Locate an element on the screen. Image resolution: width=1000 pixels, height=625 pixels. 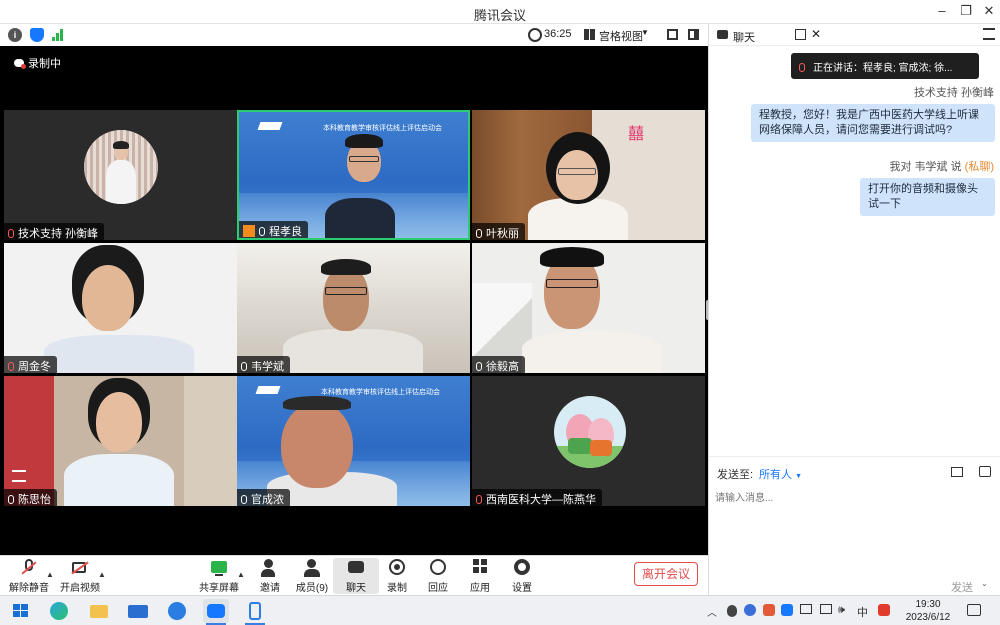
members-button: 成员(9) is located at coordinates (312, 576).